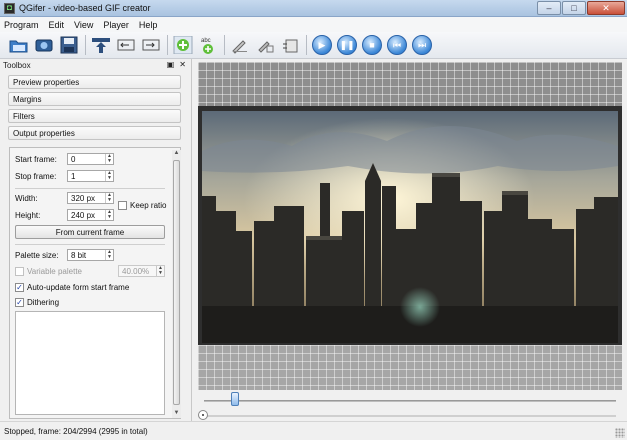  What do you see at coordinates (85, 8) in the screenshot?
I see `window-title: QGifer - video-based GIF creator` at bounding box center [85, 8].